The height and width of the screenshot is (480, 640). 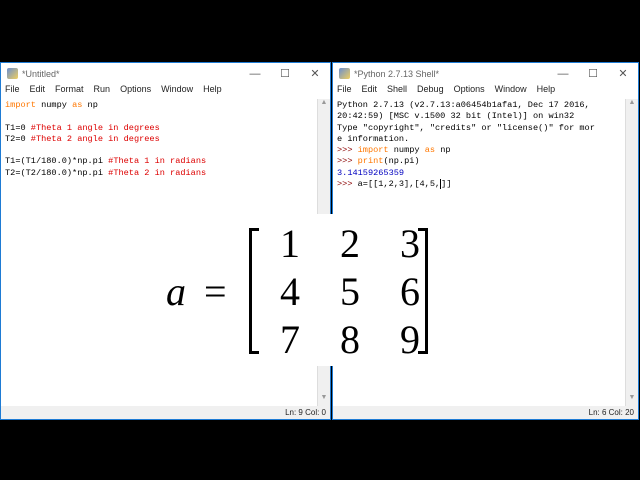 What do you see at coordinates (394, 184) in the screenshot?
I see `shell-line: >>> a=[[1,2,3],[4,5,]]` at bounding box center [394, 184].